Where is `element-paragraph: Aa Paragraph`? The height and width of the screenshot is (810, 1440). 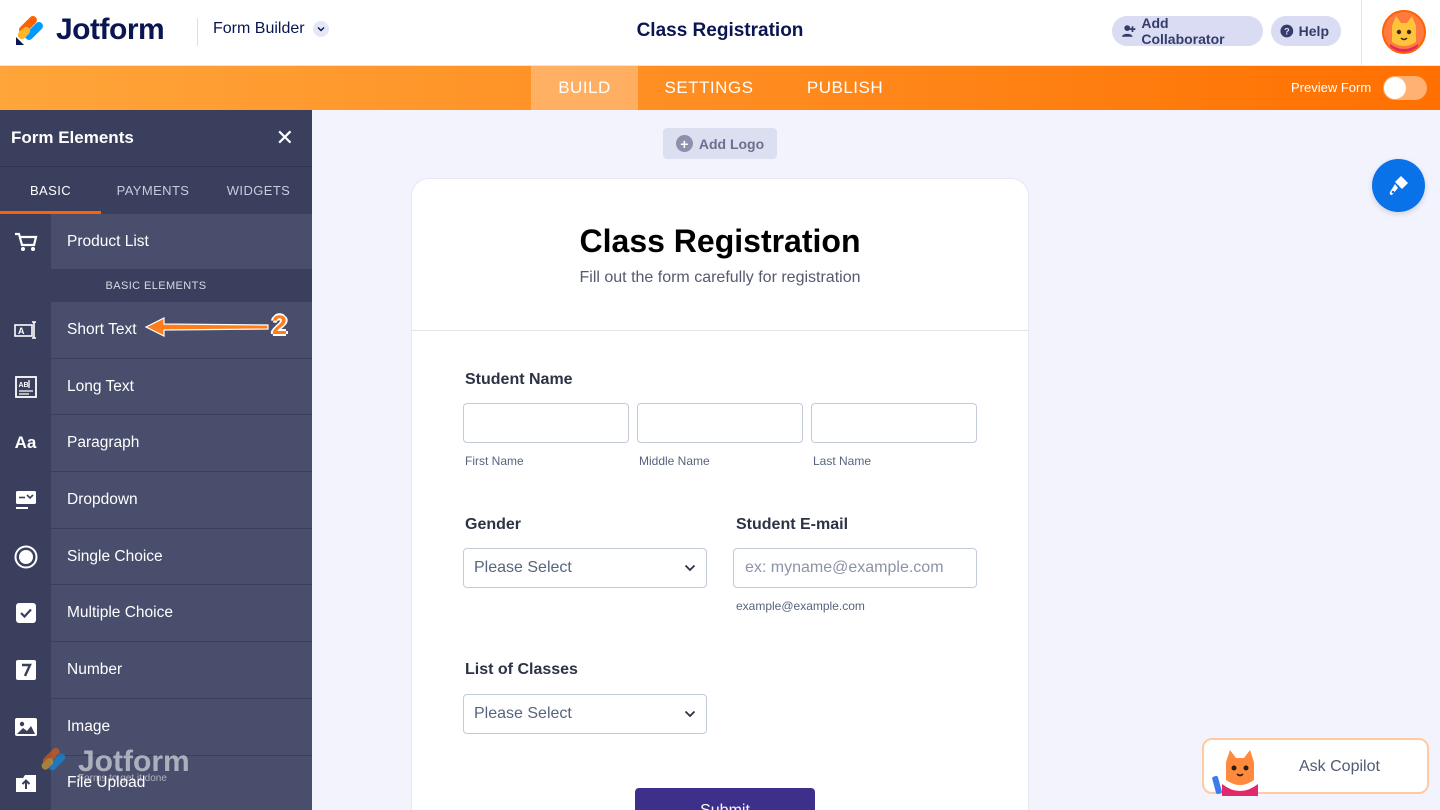 element-paragraph: Aa Paragraph is located at coordinates (156, 444).